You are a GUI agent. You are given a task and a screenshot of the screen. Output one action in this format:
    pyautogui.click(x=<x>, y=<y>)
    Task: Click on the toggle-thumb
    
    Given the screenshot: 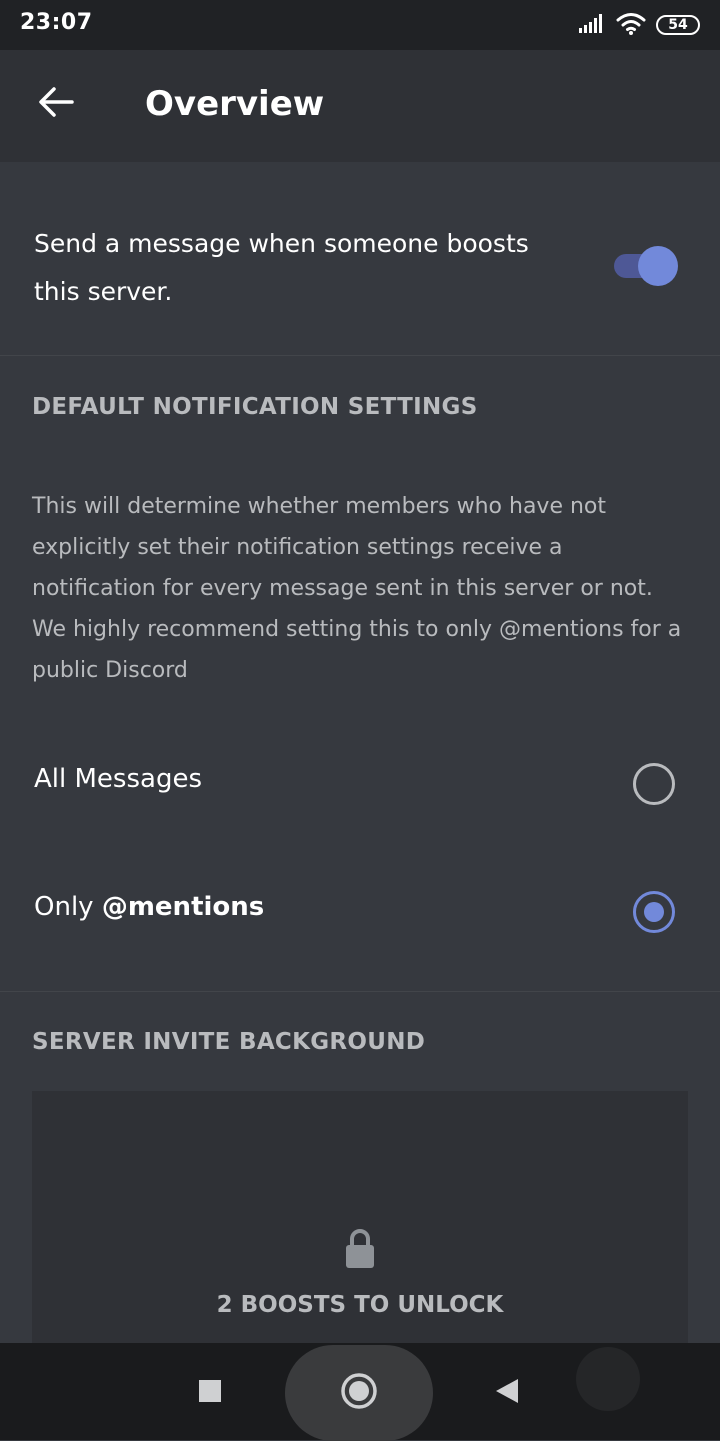 What is the action you would take?
    pyautogui.click(x=658, y=266)
    